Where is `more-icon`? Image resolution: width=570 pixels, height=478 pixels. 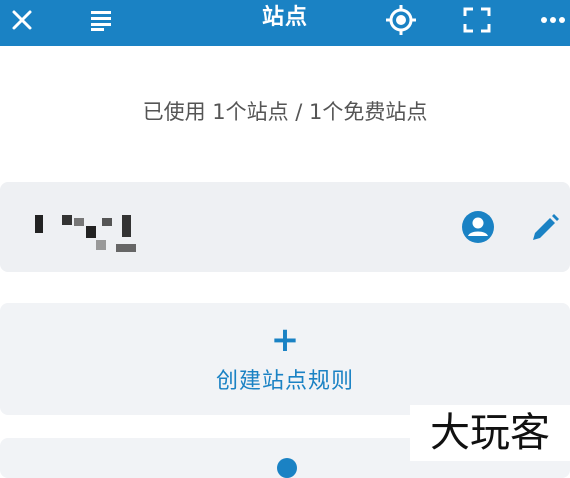
more-icon is located at coordinates (553, 20).